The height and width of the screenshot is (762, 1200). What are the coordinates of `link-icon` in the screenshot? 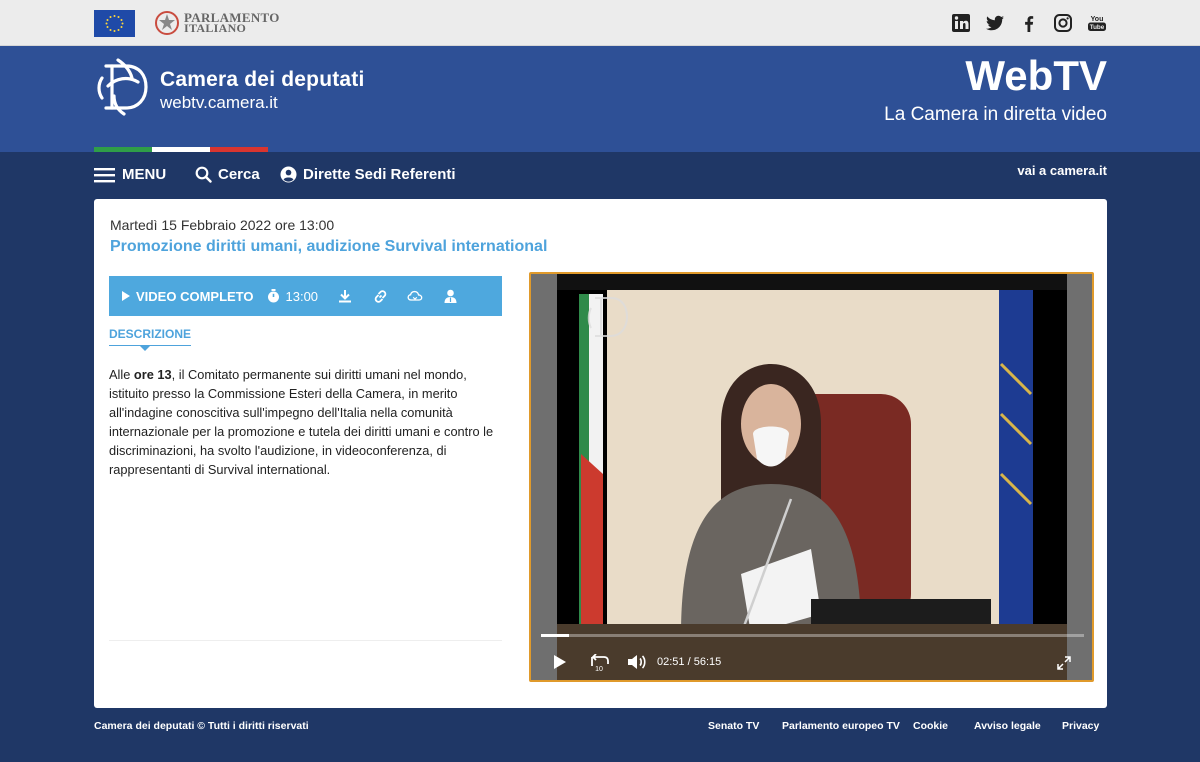 It's located at (380, 296).